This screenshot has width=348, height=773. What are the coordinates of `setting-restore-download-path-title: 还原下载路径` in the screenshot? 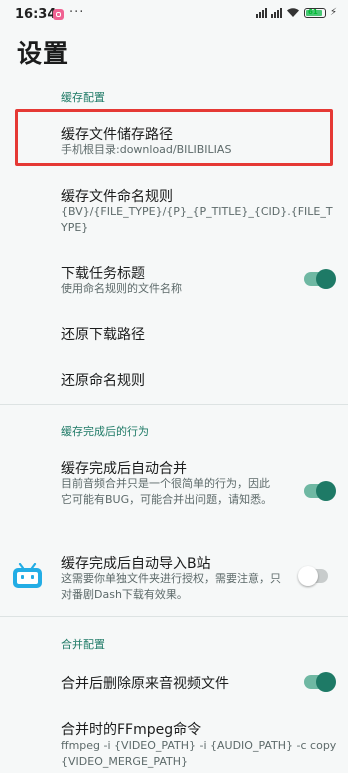 It's located at (103, 335).